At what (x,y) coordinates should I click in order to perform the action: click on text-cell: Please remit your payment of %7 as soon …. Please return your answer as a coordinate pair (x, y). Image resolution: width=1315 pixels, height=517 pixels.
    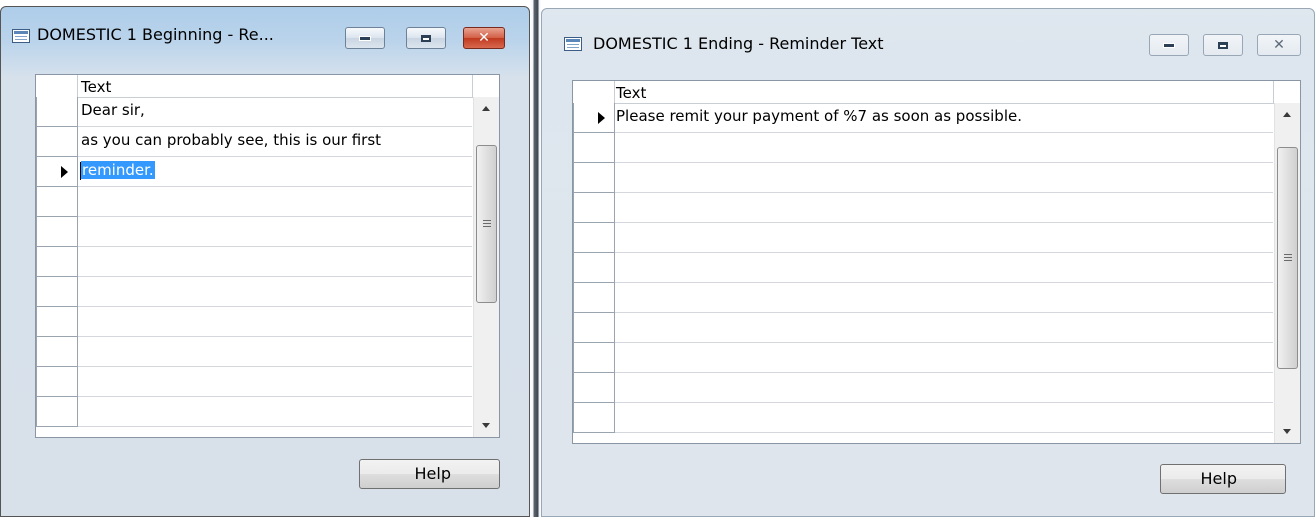
    Looking at the image, I should click on (819, 116).